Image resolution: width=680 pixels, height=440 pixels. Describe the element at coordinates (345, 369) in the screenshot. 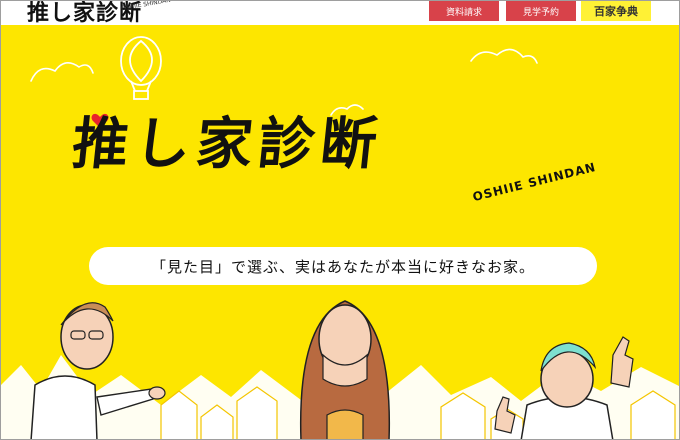

I see `person-woman-illustration` at that location.